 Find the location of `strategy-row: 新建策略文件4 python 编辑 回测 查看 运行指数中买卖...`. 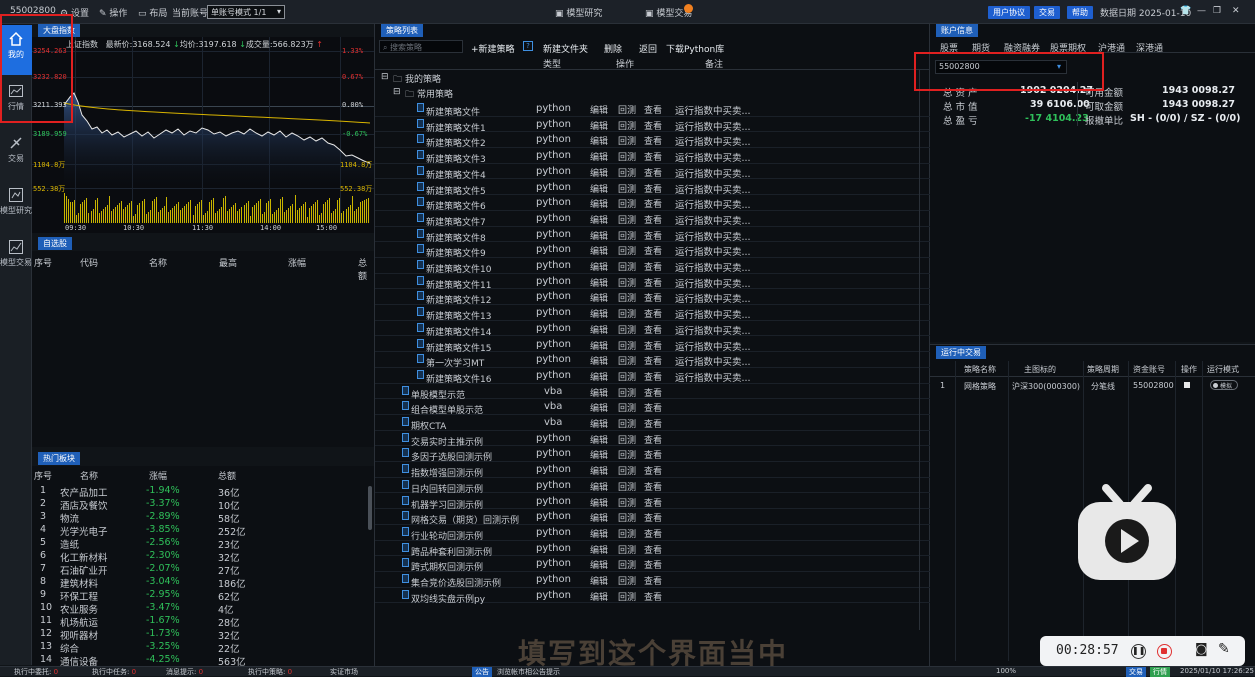

strategy-row: 新建策略文件4 python 编辑 回测 查看 运行指数中买卖... is located at coordinates (653, 172).